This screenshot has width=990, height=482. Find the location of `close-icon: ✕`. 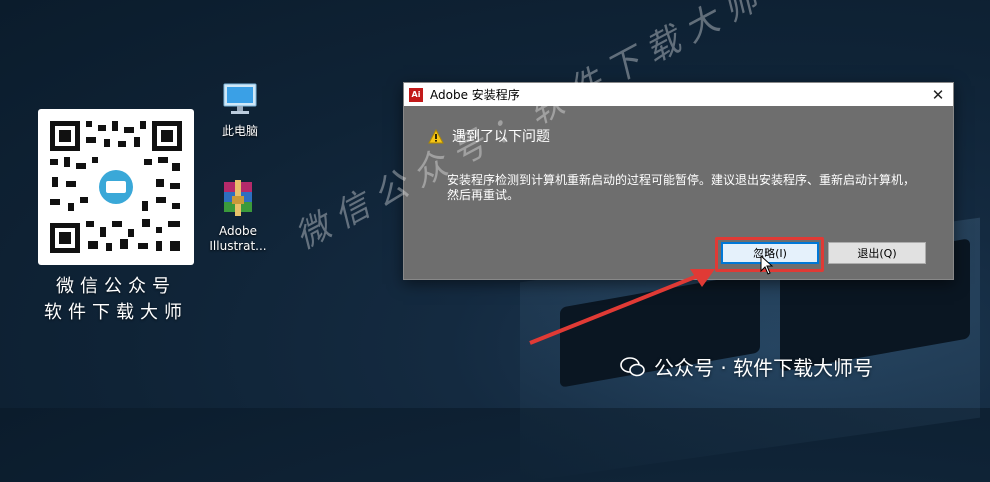

close-icon: ✕ is located at coordinates (938, 94).